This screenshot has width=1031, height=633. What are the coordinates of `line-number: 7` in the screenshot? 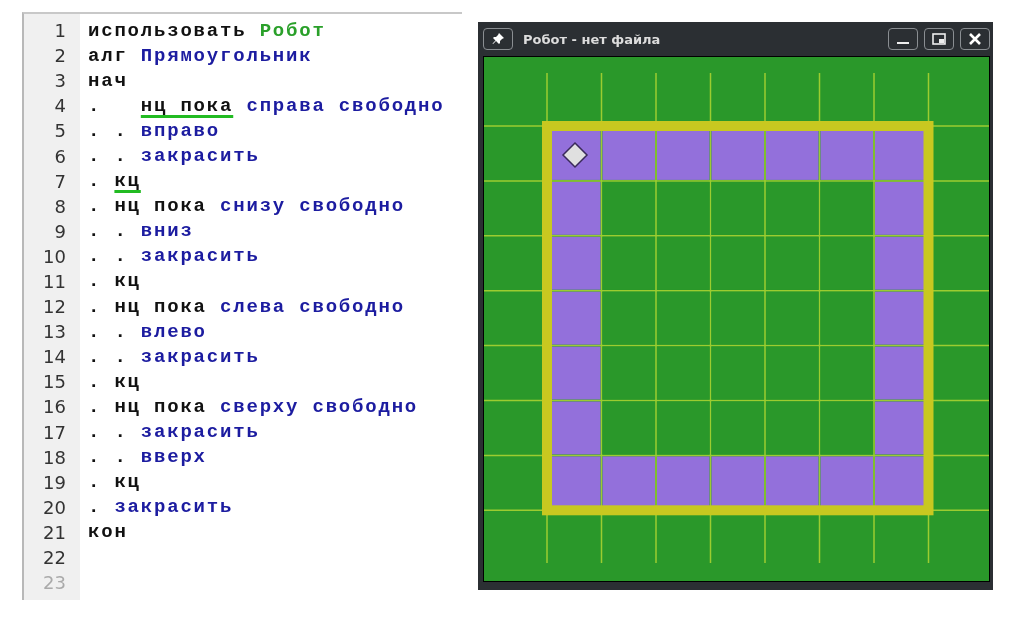 It's located at (59, 181).